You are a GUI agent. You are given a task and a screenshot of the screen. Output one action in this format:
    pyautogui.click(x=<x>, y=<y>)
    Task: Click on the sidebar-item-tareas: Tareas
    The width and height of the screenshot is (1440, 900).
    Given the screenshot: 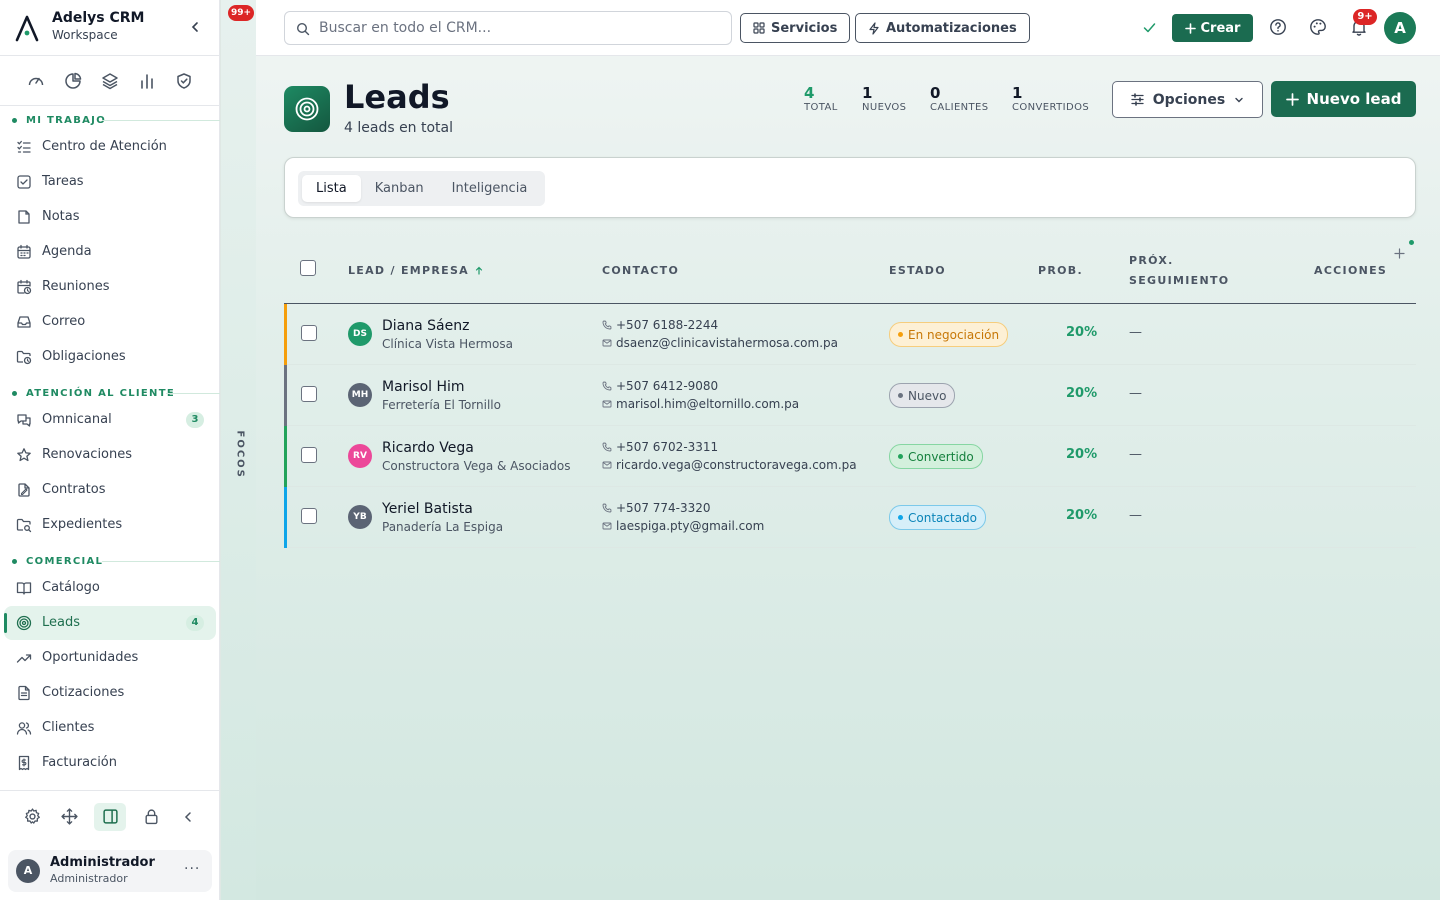 What is the action you would take?
    pyautogui.click(x=110, y=182)
    